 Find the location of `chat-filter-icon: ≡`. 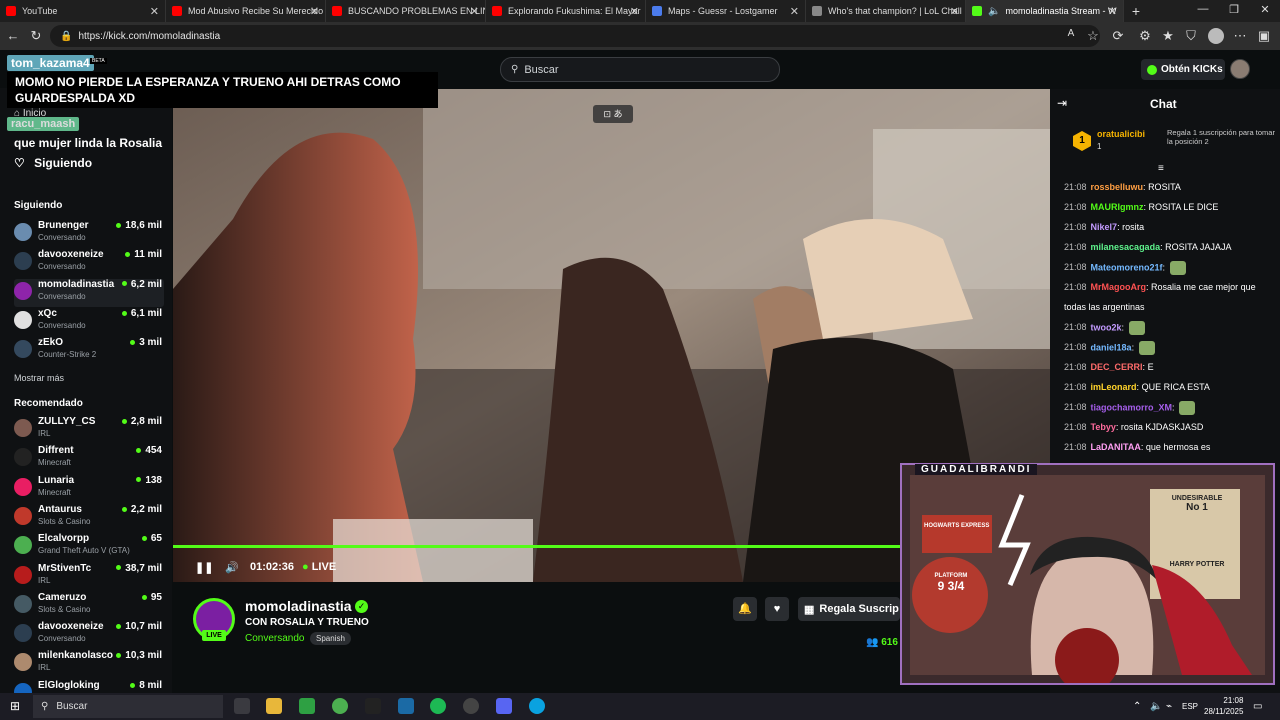

chat-filter-icon: ≡ is located at coordinates (1161, 168).